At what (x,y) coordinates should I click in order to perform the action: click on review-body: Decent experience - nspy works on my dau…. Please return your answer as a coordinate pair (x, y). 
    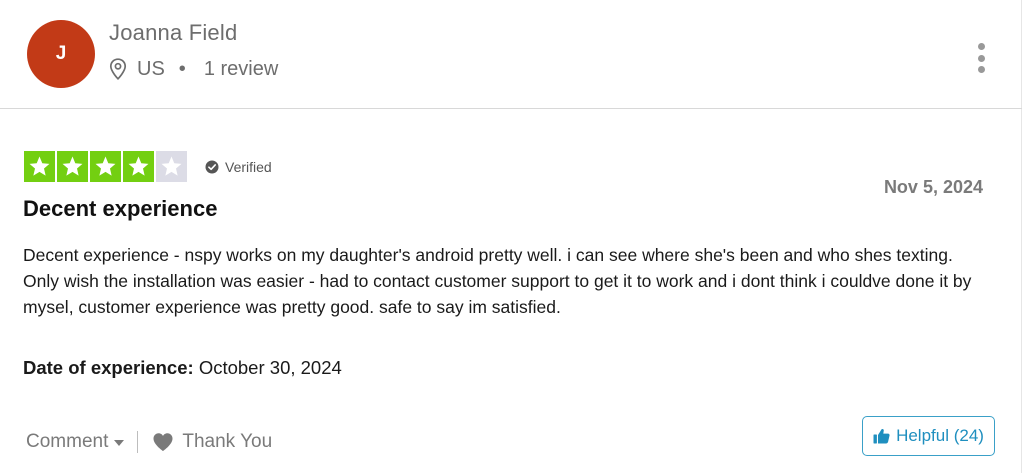
    Looking at the image, I should click on (497, 281).